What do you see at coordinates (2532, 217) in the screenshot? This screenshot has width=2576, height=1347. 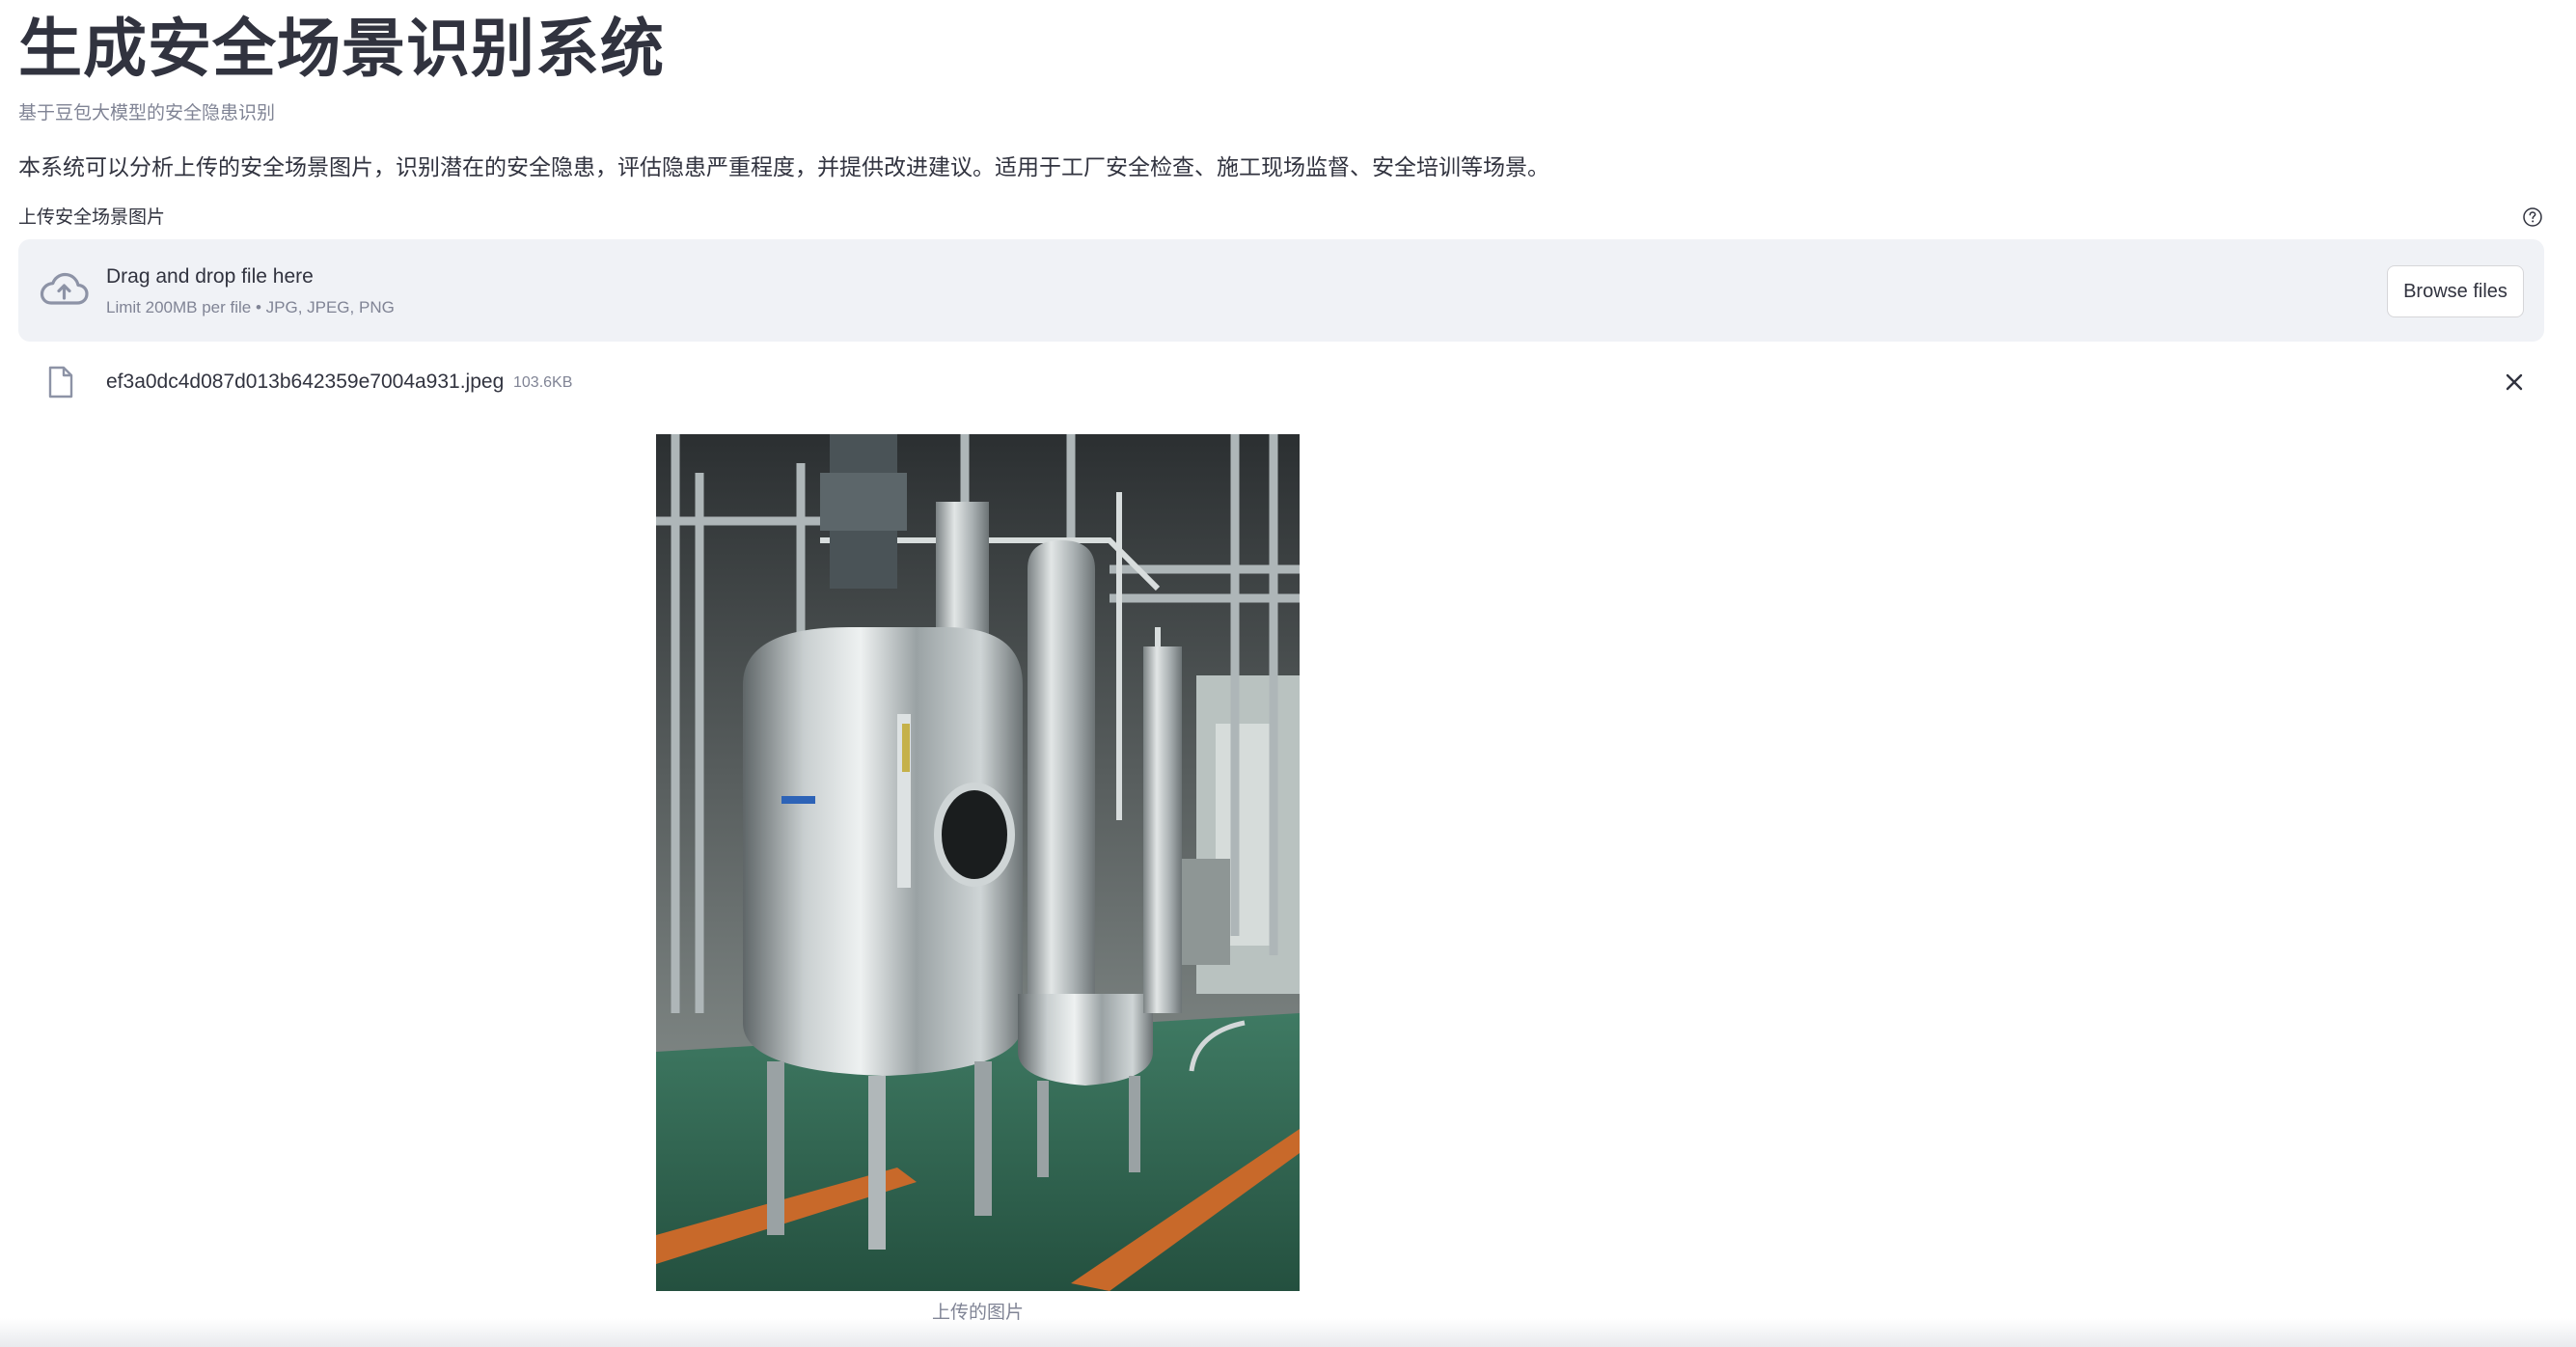 I see `help-icon` at bounding box center [2532, 217].